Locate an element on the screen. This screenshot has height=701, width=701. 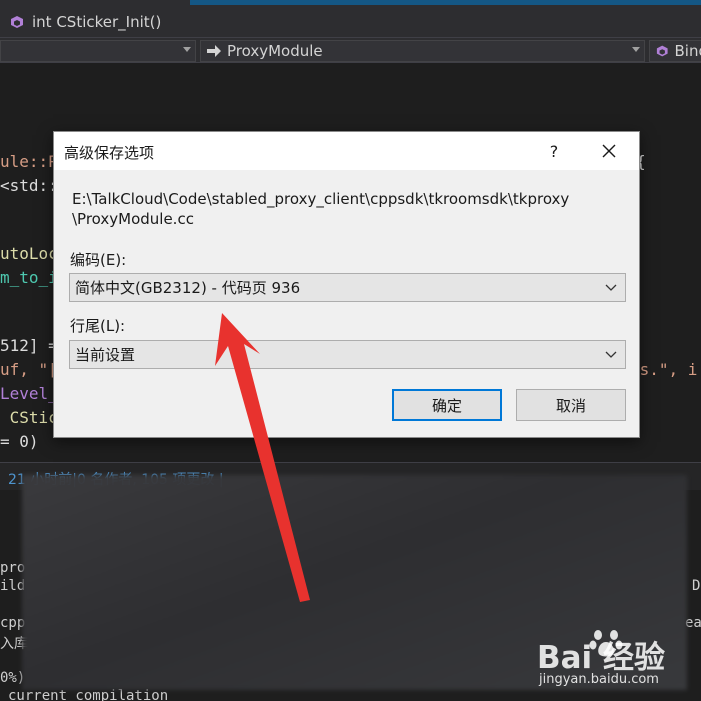
function-tab: int CSticker_Init() is located at coordinates (120, 22).